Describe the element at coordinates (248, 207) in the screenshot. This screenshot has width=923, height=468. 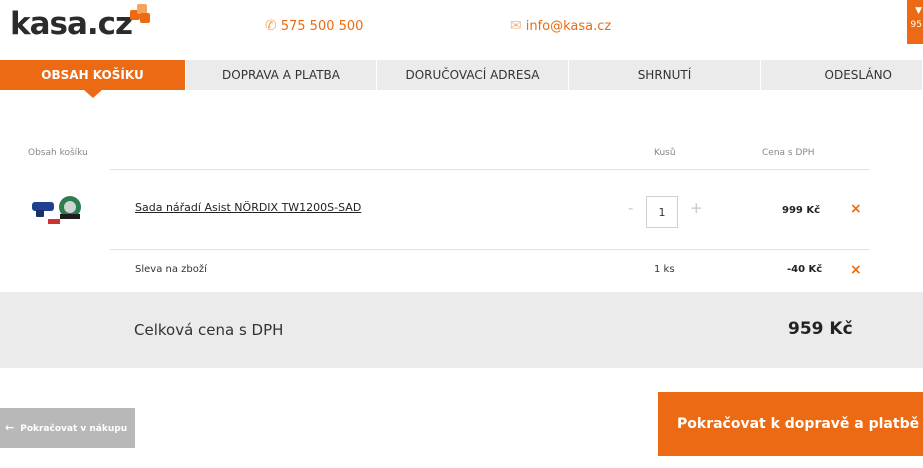
I see `product-name-link: Sada nářadí Asist NÖRDIX TW1200S-SAD` at that location.